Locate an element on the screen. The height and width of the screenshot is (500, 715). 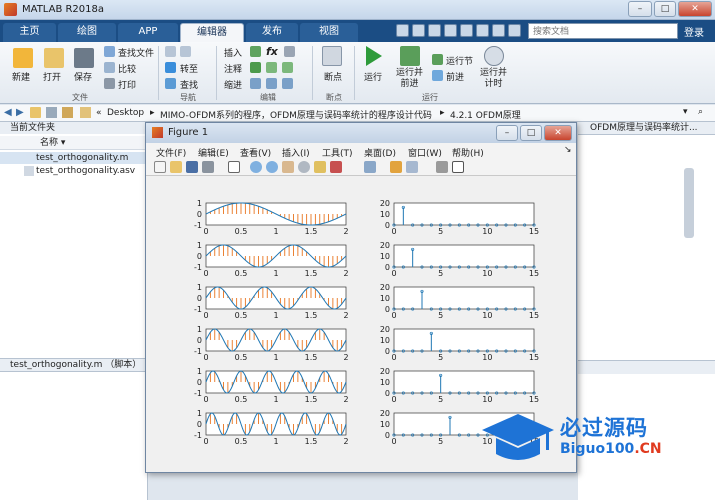
file-item-m: test_orthogonality.m is located at coordinates (74, 158).